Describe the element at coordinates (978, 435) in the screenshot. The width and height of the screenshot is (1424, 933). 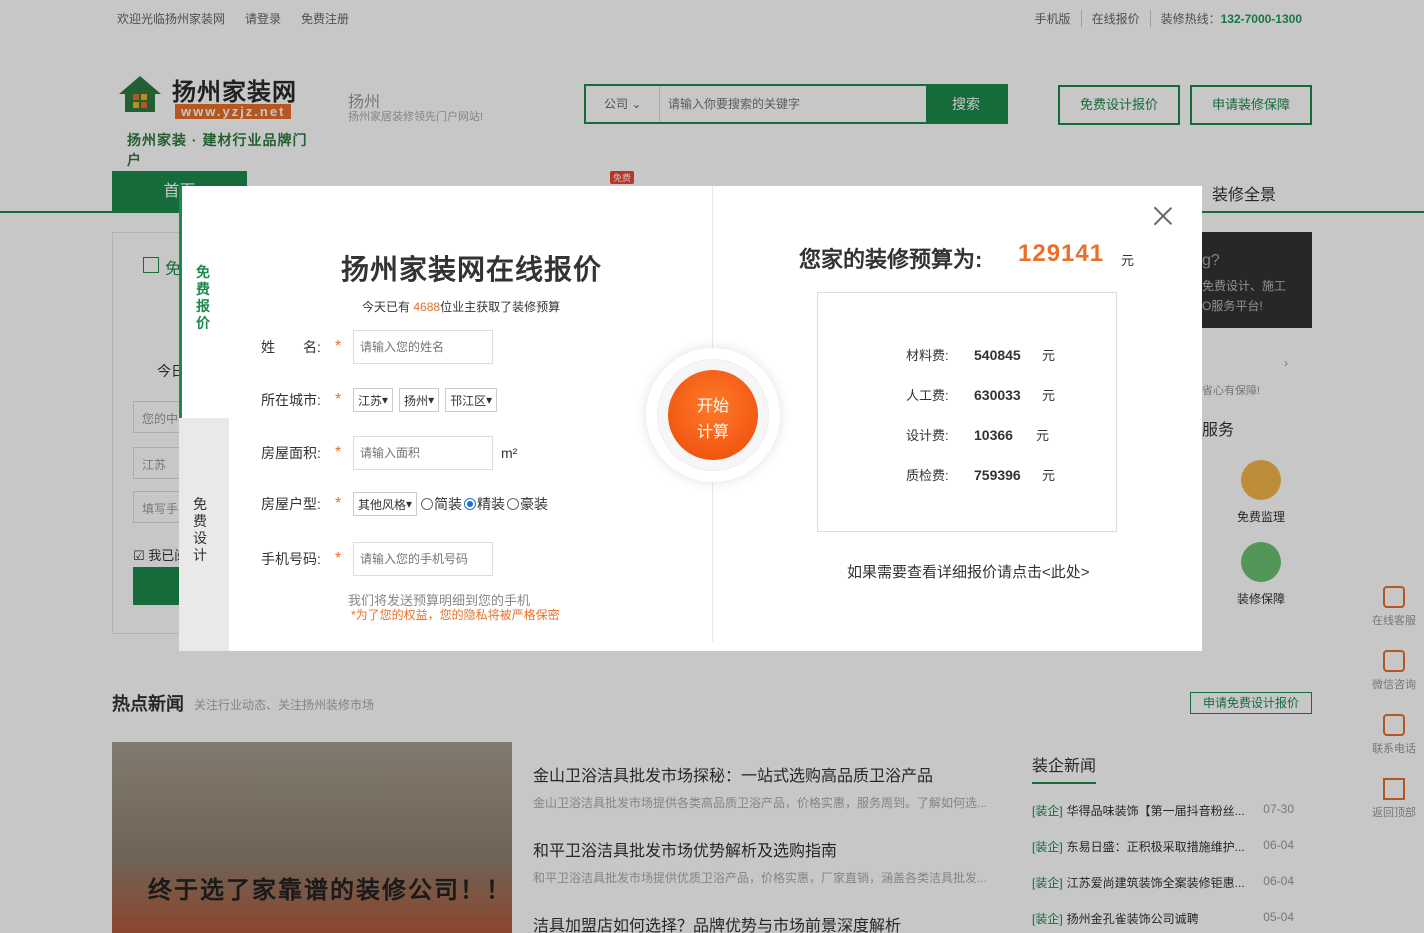
I see `cost-row-design: 设计费: 10366 元` at that location.